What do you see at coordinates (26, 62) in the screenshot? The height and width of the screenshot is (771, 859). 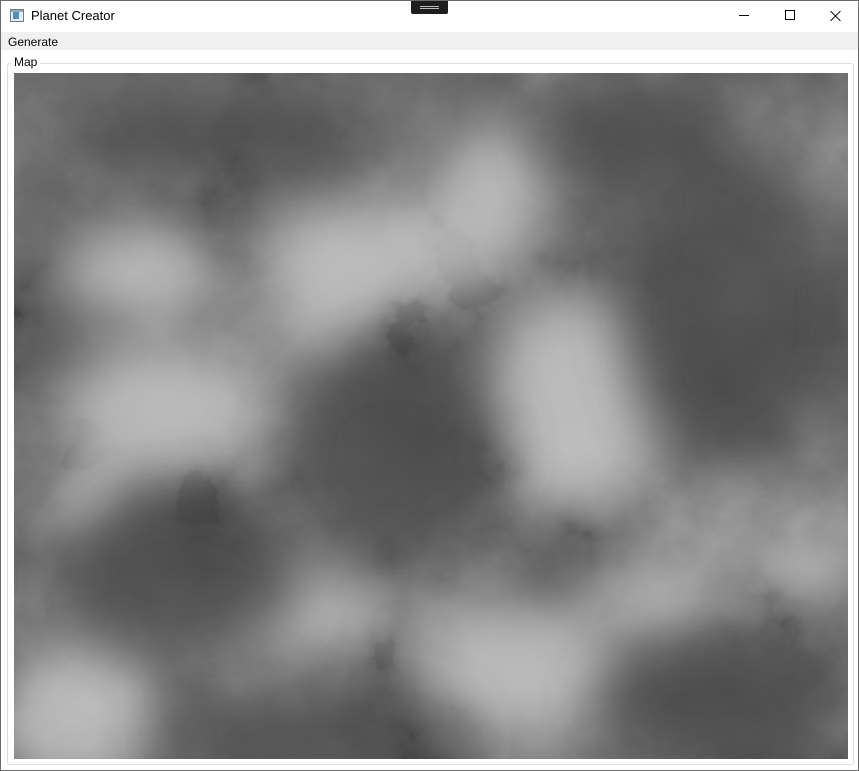 I see `map-group-label: Map` at bounding box center [26, 62].